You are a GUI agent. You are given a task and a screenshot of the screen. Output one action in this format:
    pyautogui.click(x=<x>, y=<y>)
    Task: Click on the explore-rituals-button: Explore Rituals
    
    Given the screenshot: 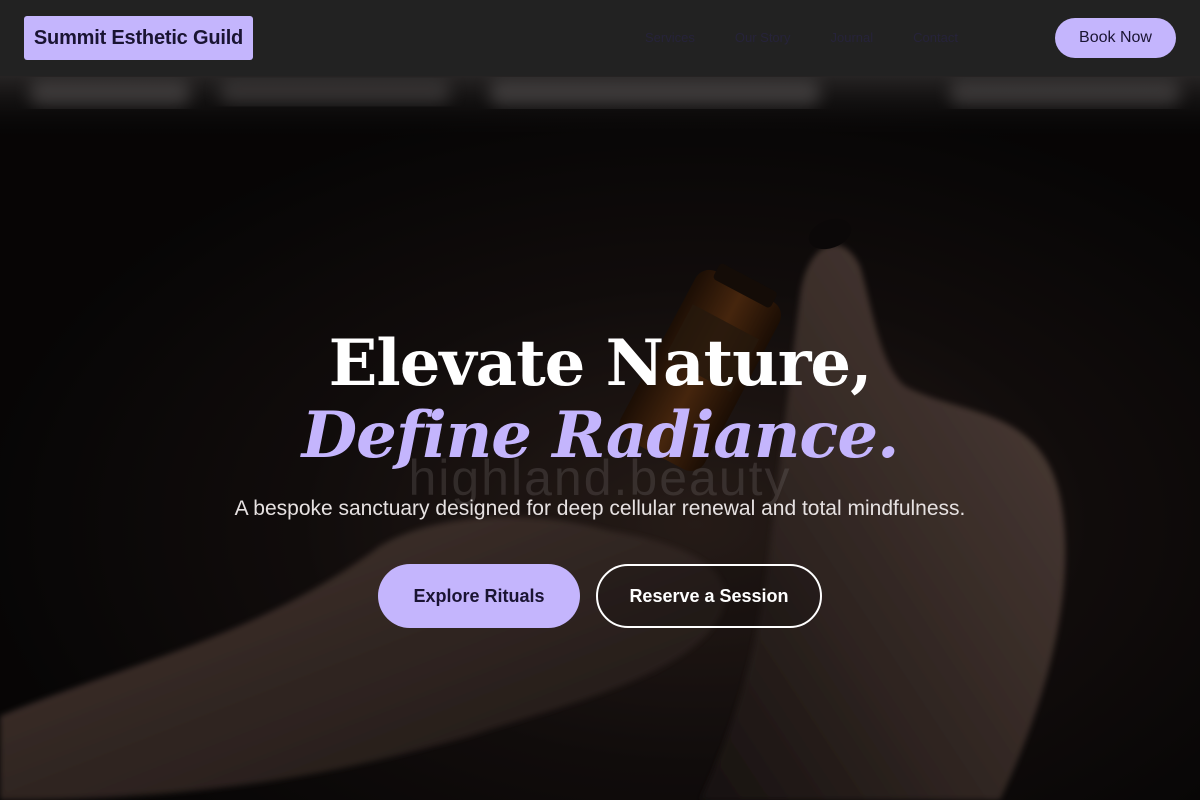 What is the action you would take?
    pyautogui.click(x=479, y=596)
    